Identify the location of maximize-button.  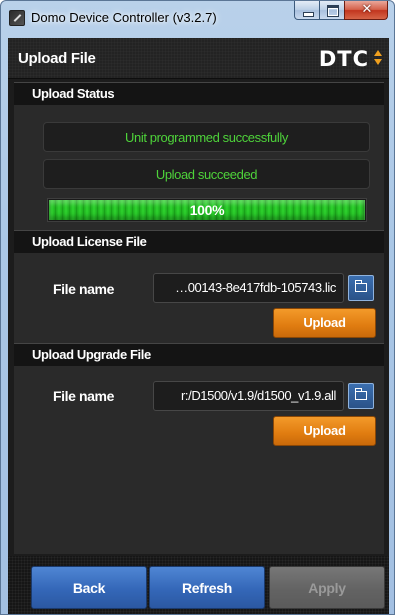
(332, 10).